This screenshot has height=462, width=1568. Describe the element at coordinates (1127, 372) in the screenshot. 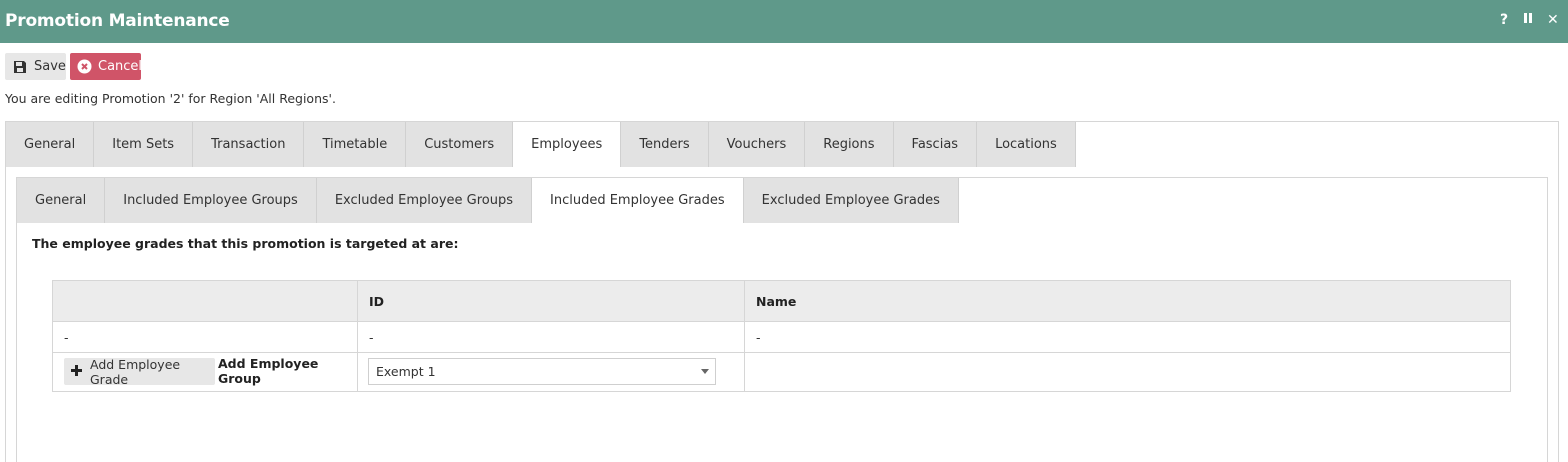

I see `empty-cell` at that location.